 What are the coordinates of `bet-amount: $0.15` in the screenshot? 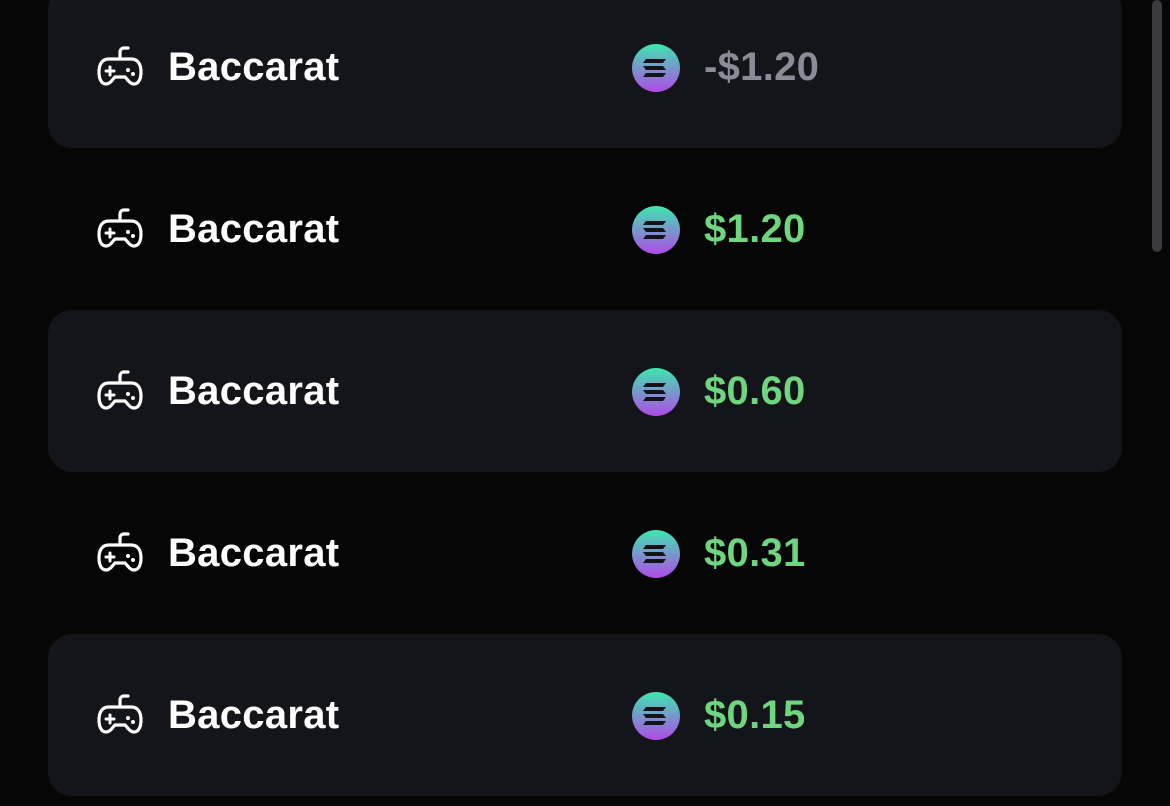 It's located at (755, 715).